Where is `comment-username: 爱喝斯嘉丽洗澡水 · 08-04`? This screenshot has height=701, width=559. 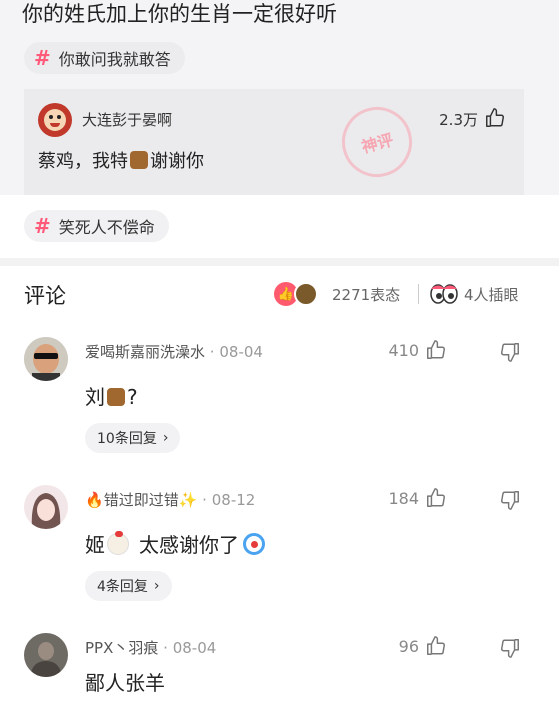
comment-username: 爱喝斯嘉丽洗澡水 · 08-04 is located at coordinates (174, 351).